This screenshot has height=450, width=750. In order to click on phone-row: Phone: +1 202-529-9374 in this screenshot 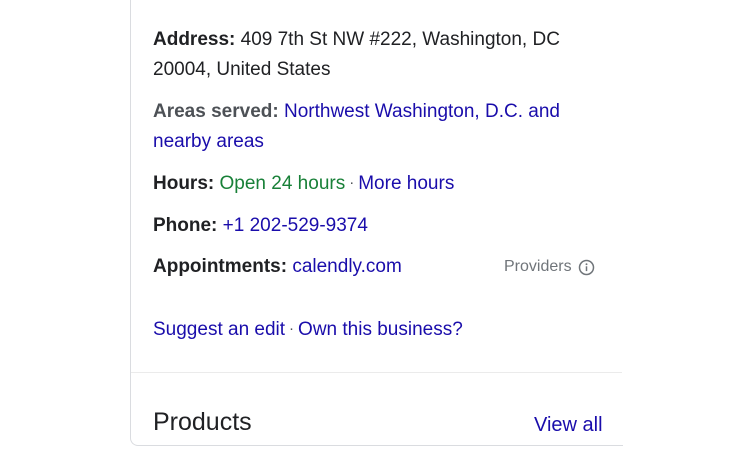, I will do `click(373, 226)`.